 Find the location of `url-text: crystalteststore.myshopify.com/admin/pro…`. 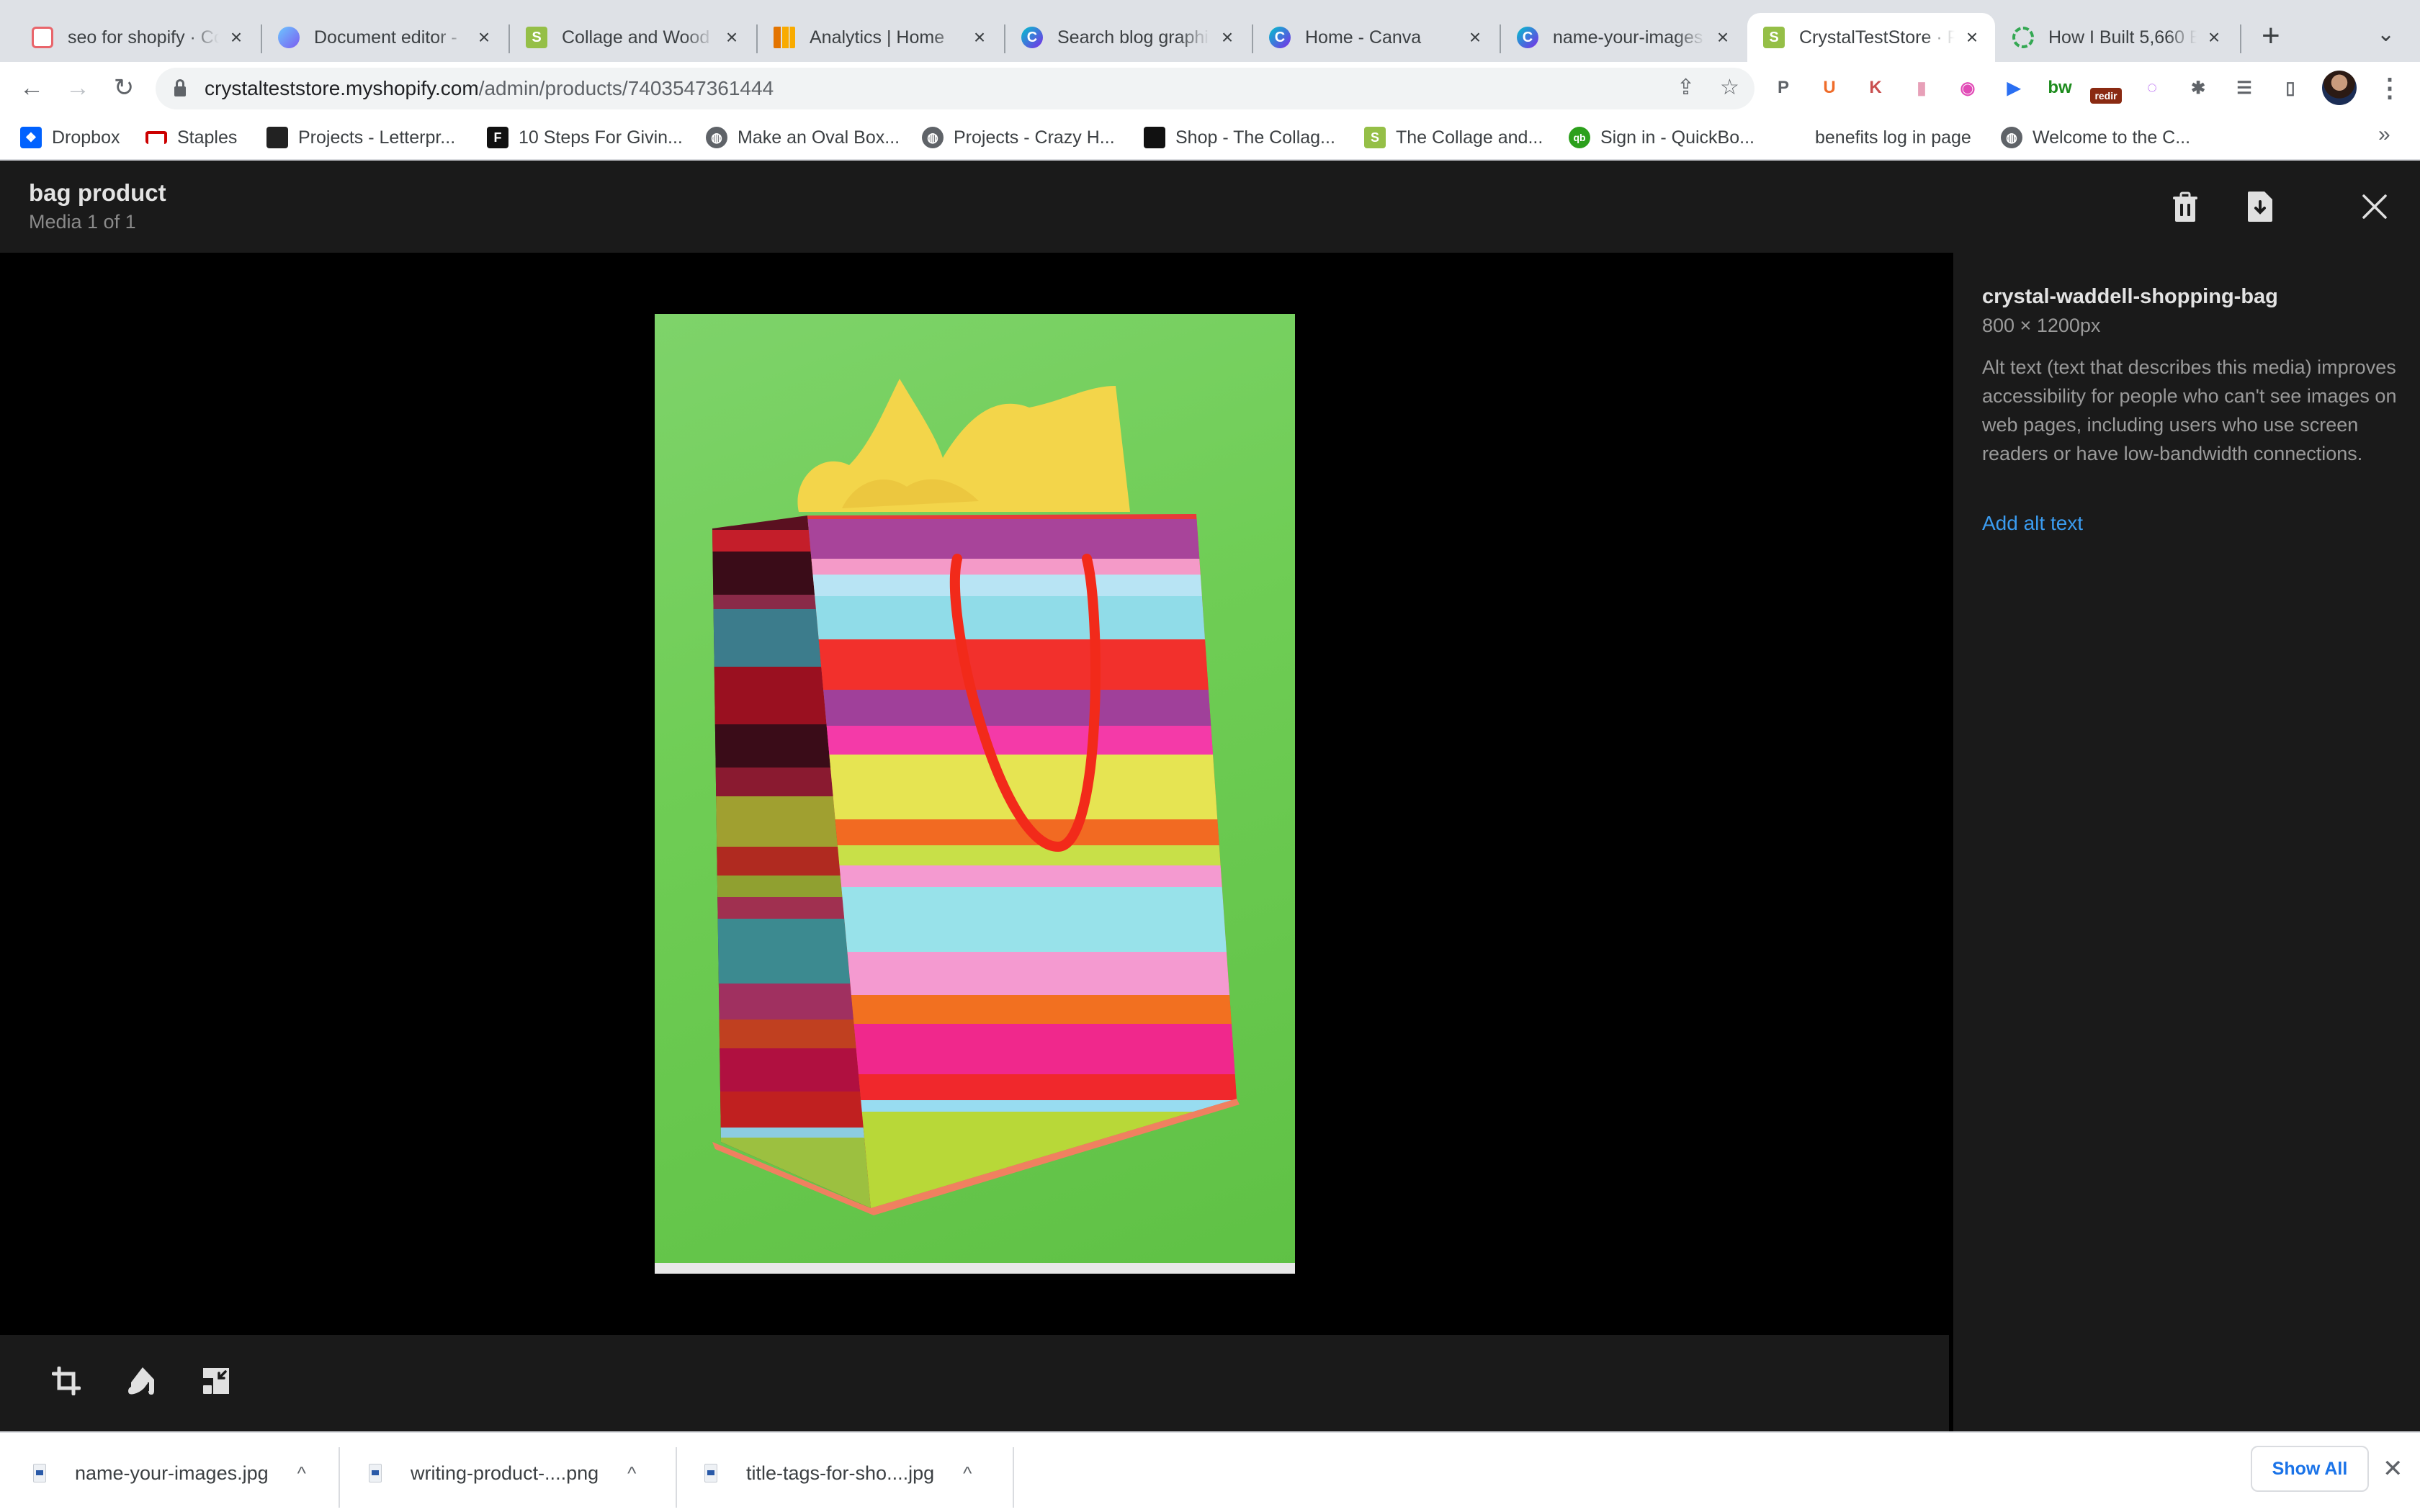

url-text: crystalteststore.myshopify.com/admin/pro… is located at coordinates (489, 88).